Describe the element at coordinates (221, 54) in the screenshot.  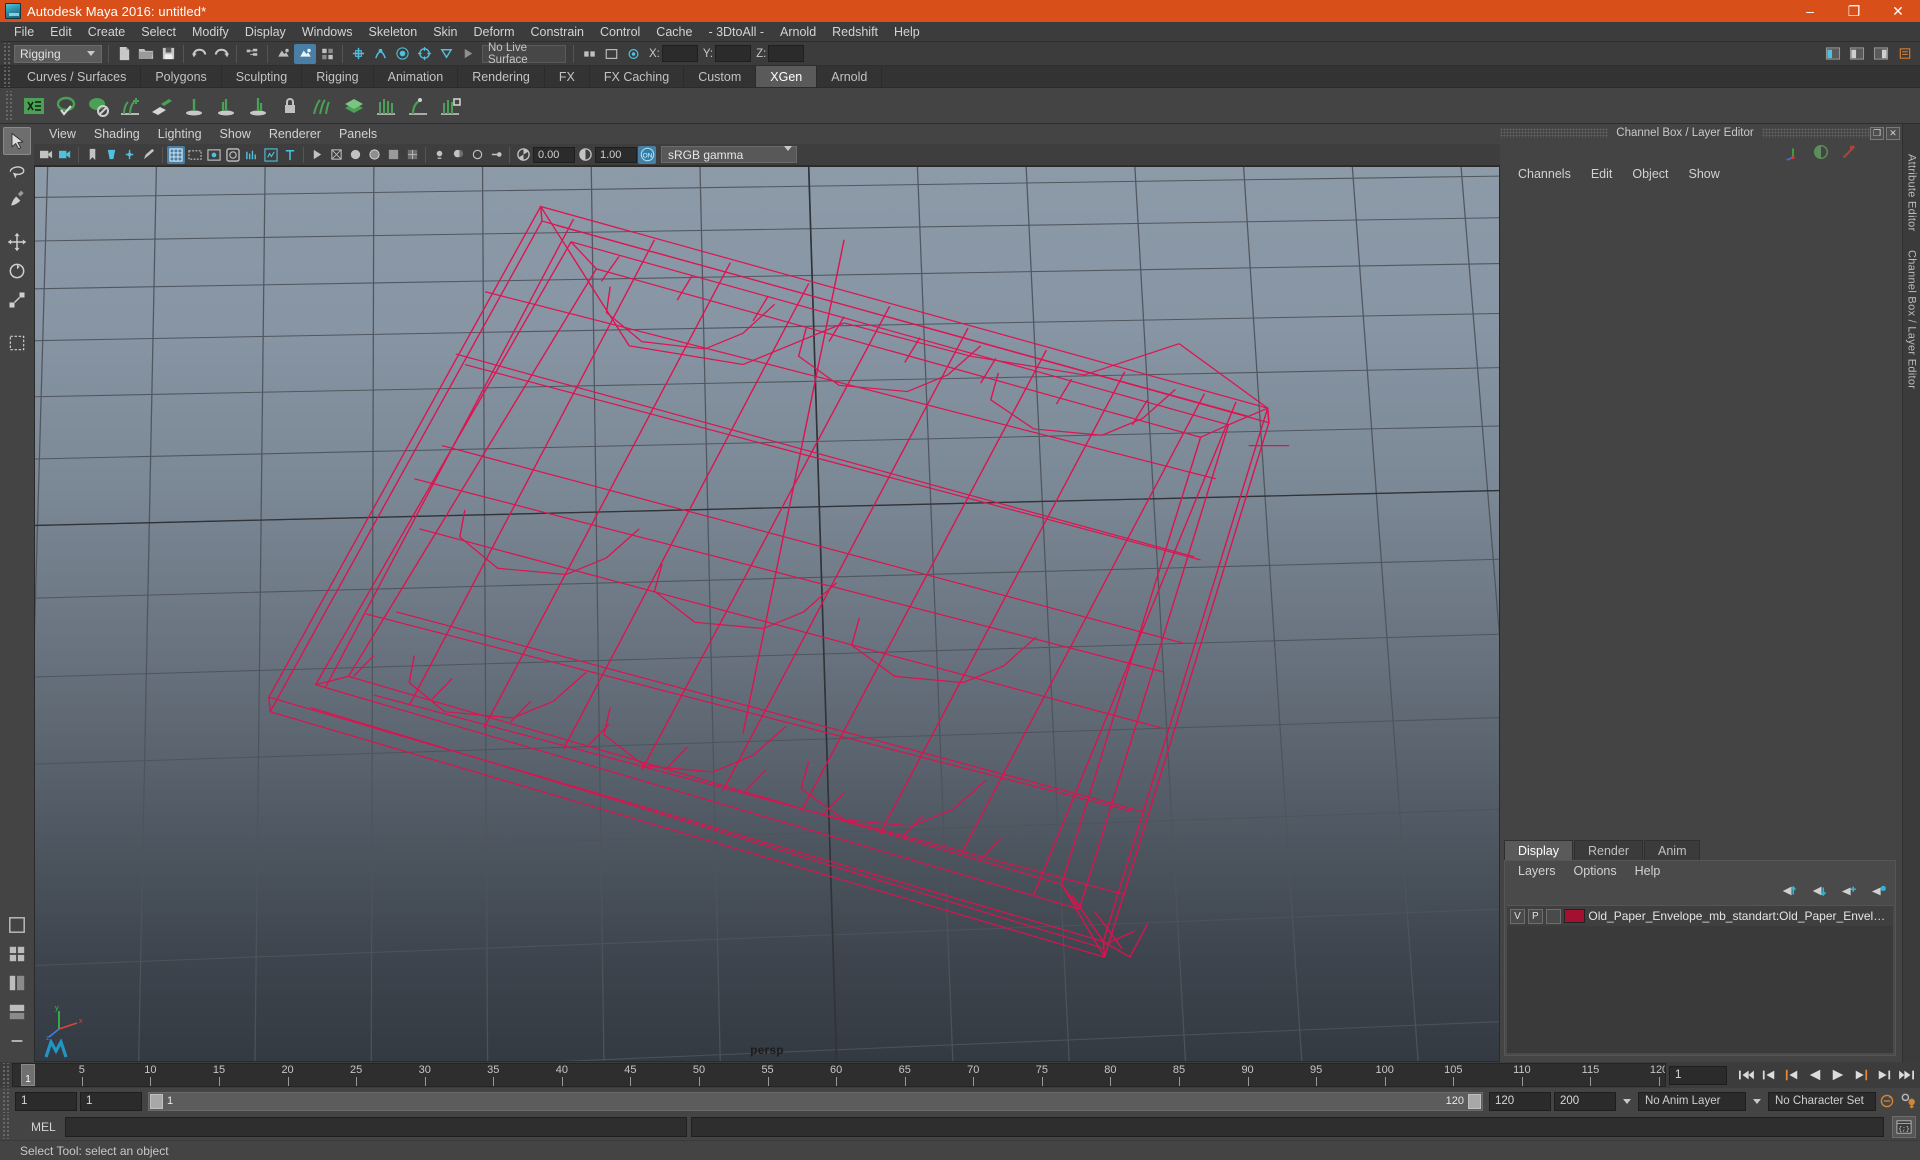
I see `redo-button` at that location.